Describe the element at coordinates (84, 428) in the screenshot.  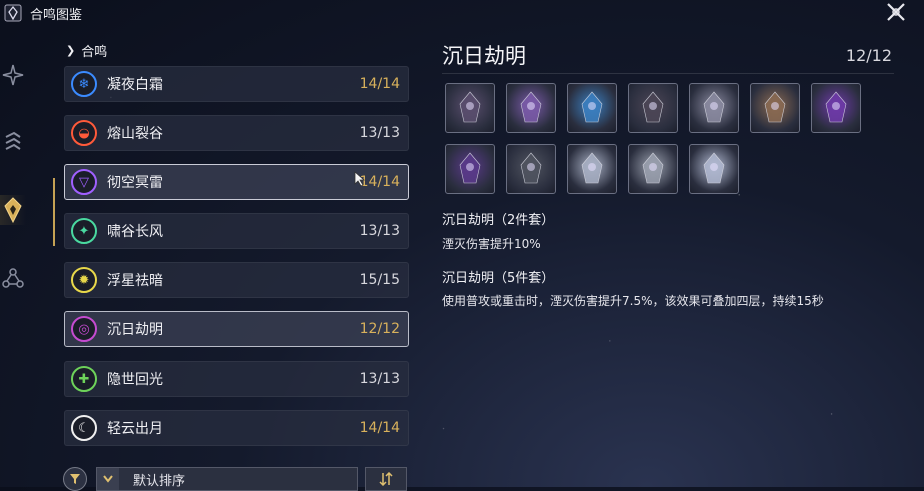
I see `moon-cloud-icon: ☾` at that location.